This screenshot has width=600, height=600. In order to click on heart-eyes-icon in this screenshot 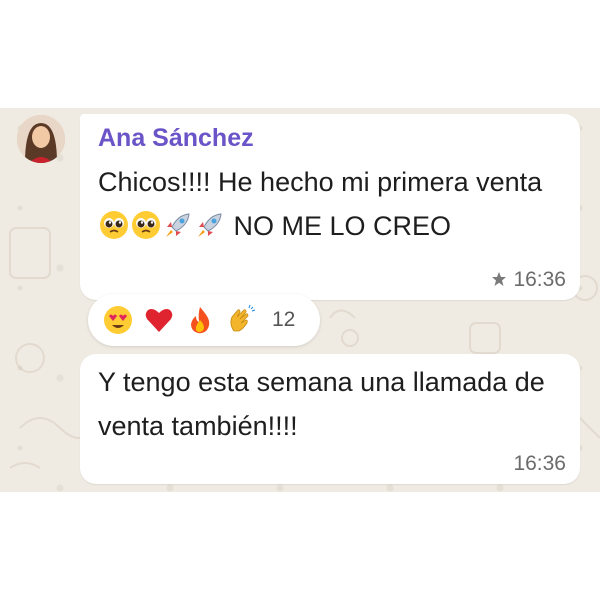, I will do `click(118, 320)`.